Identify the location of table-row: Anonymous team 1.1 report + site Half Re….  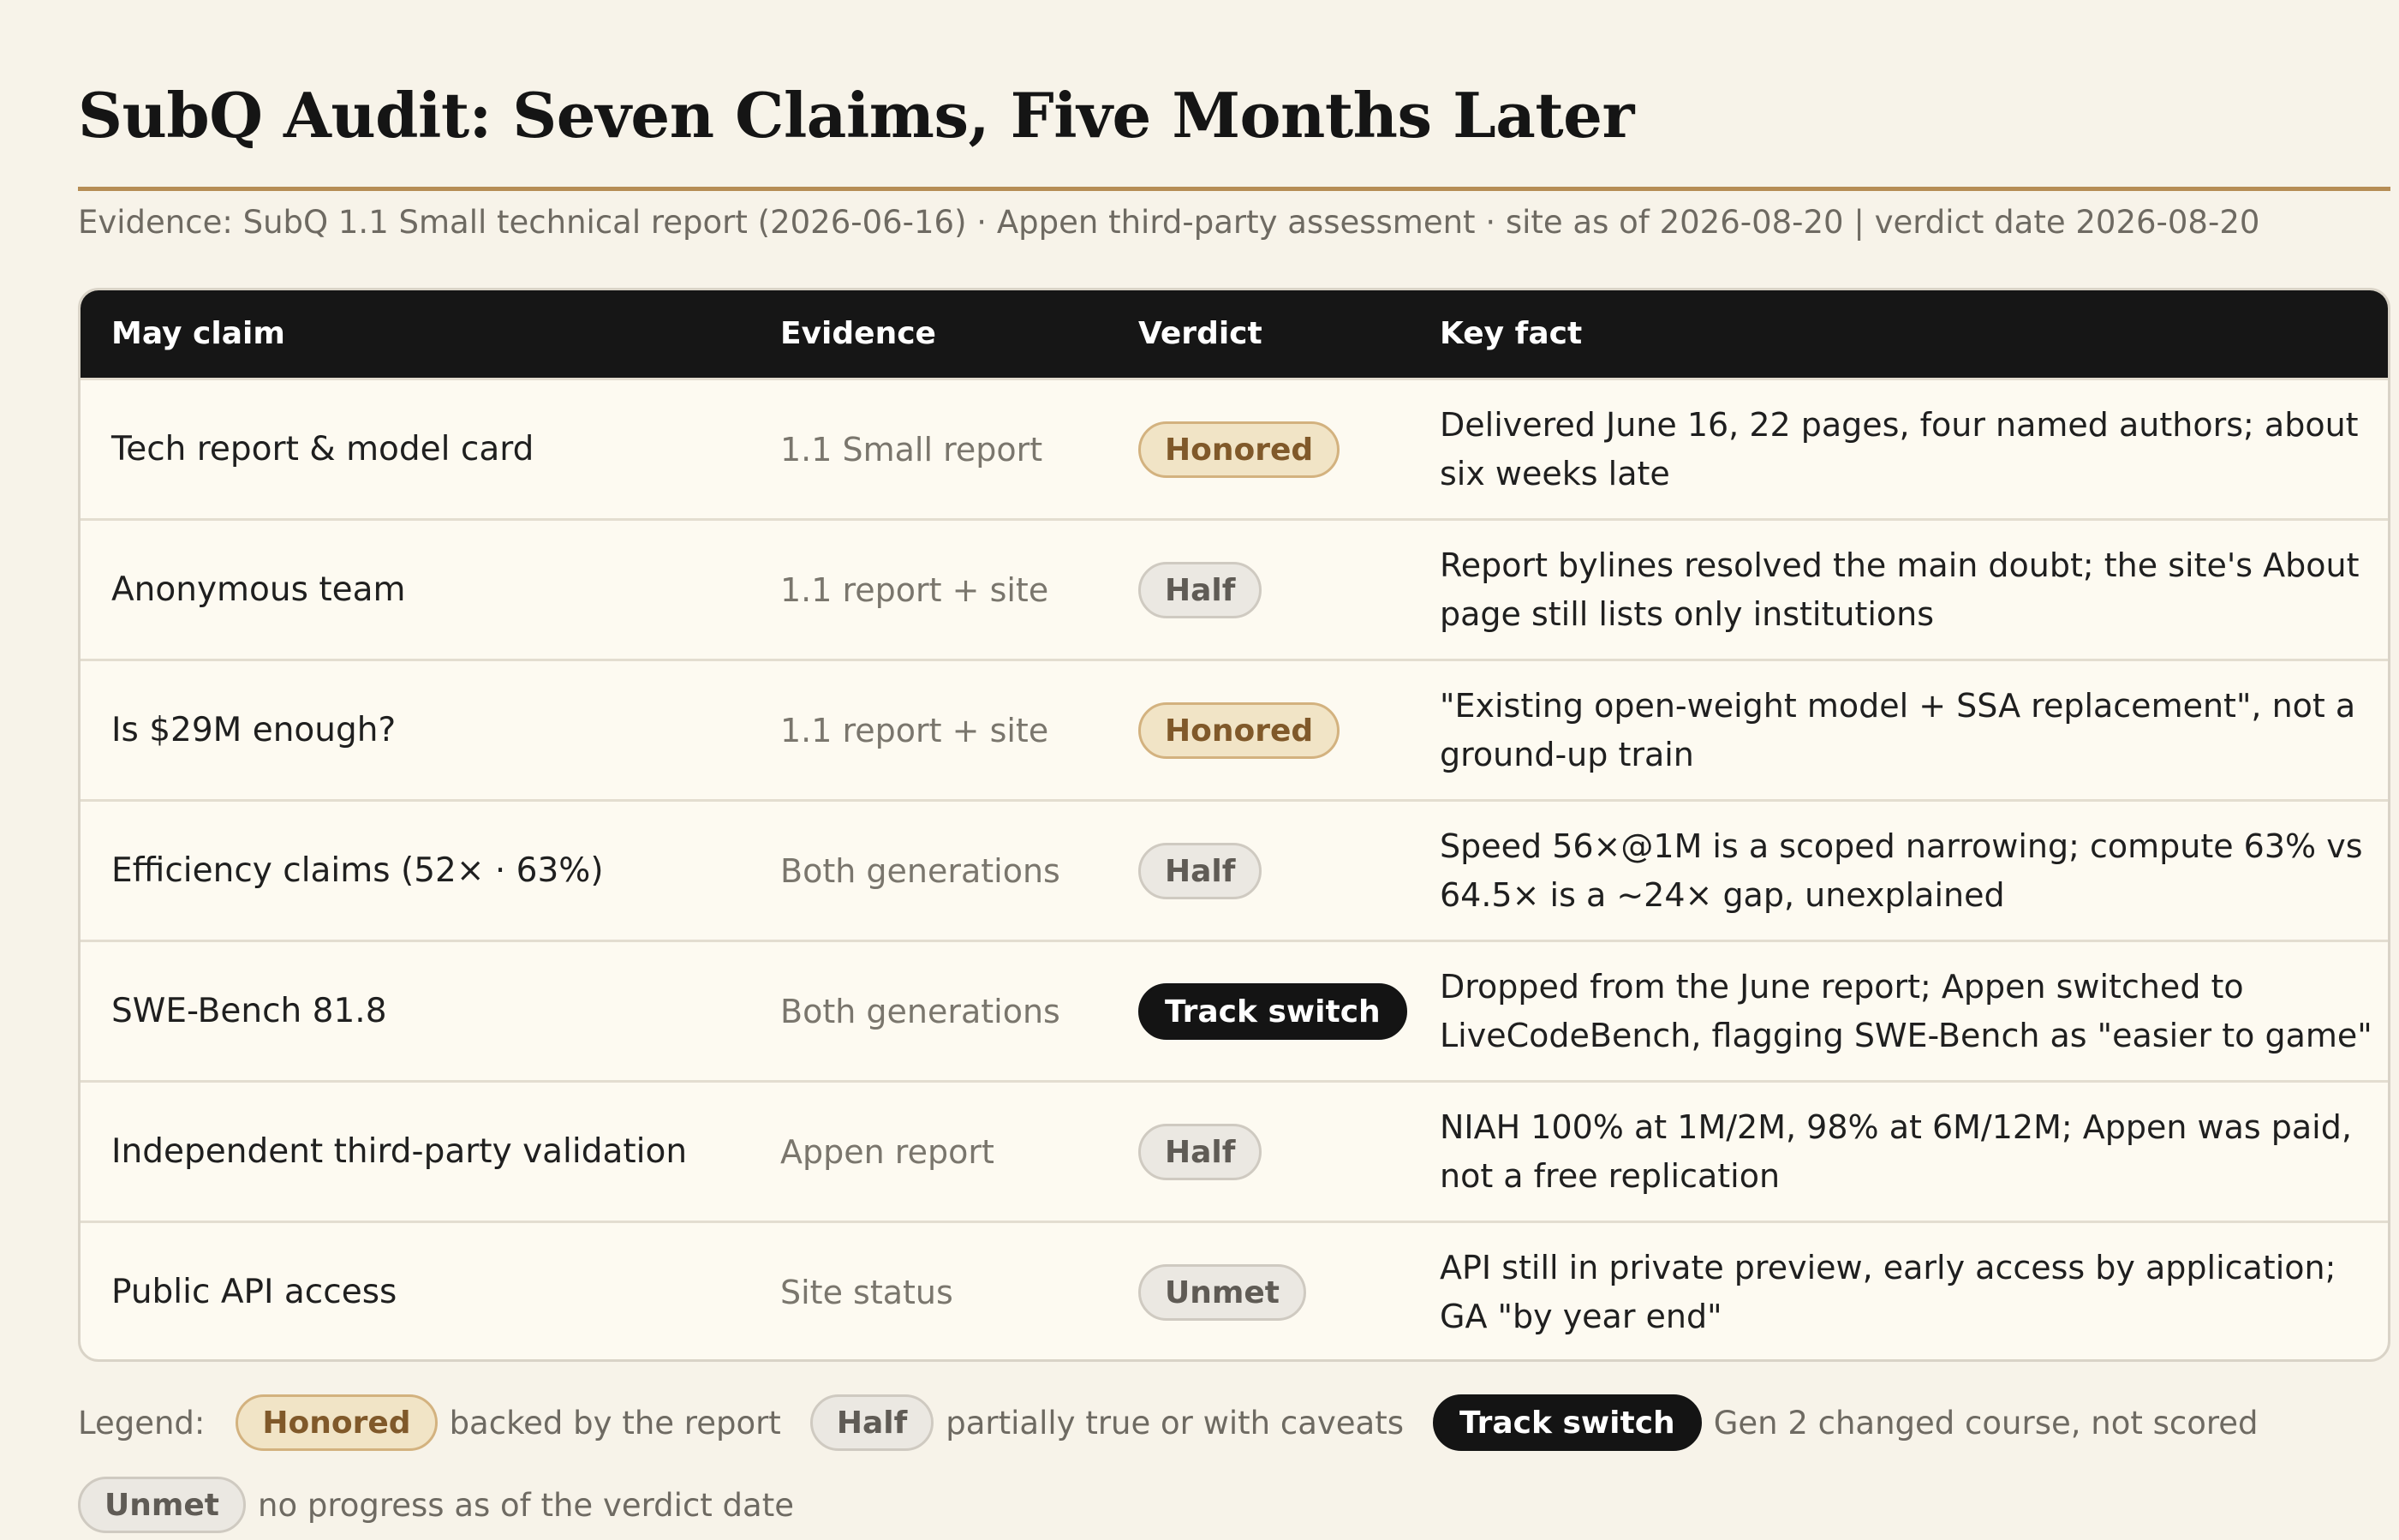
(1234, 588).